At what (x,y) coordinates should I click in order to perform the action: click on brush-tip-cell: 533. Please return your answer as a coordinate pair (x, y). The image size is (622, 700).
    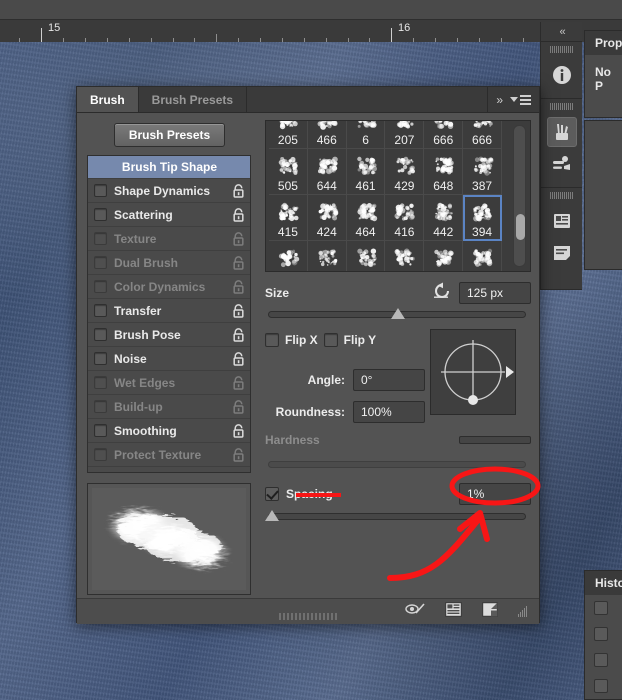
    Looking at the image, I should click on (327, 256).